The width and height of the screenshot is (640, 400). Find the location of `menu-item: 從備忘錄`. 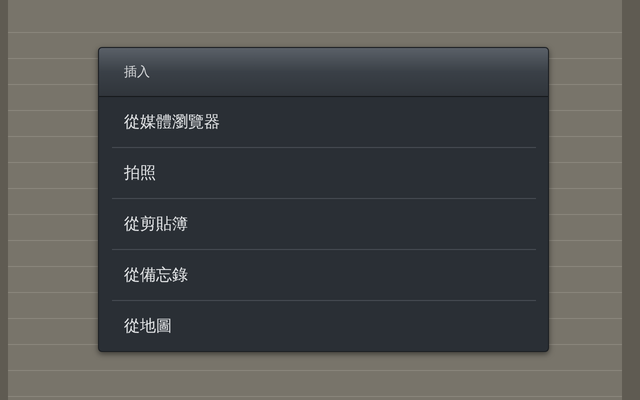

menu-item: 從備忘錄 is located at coordinates (156, 275).